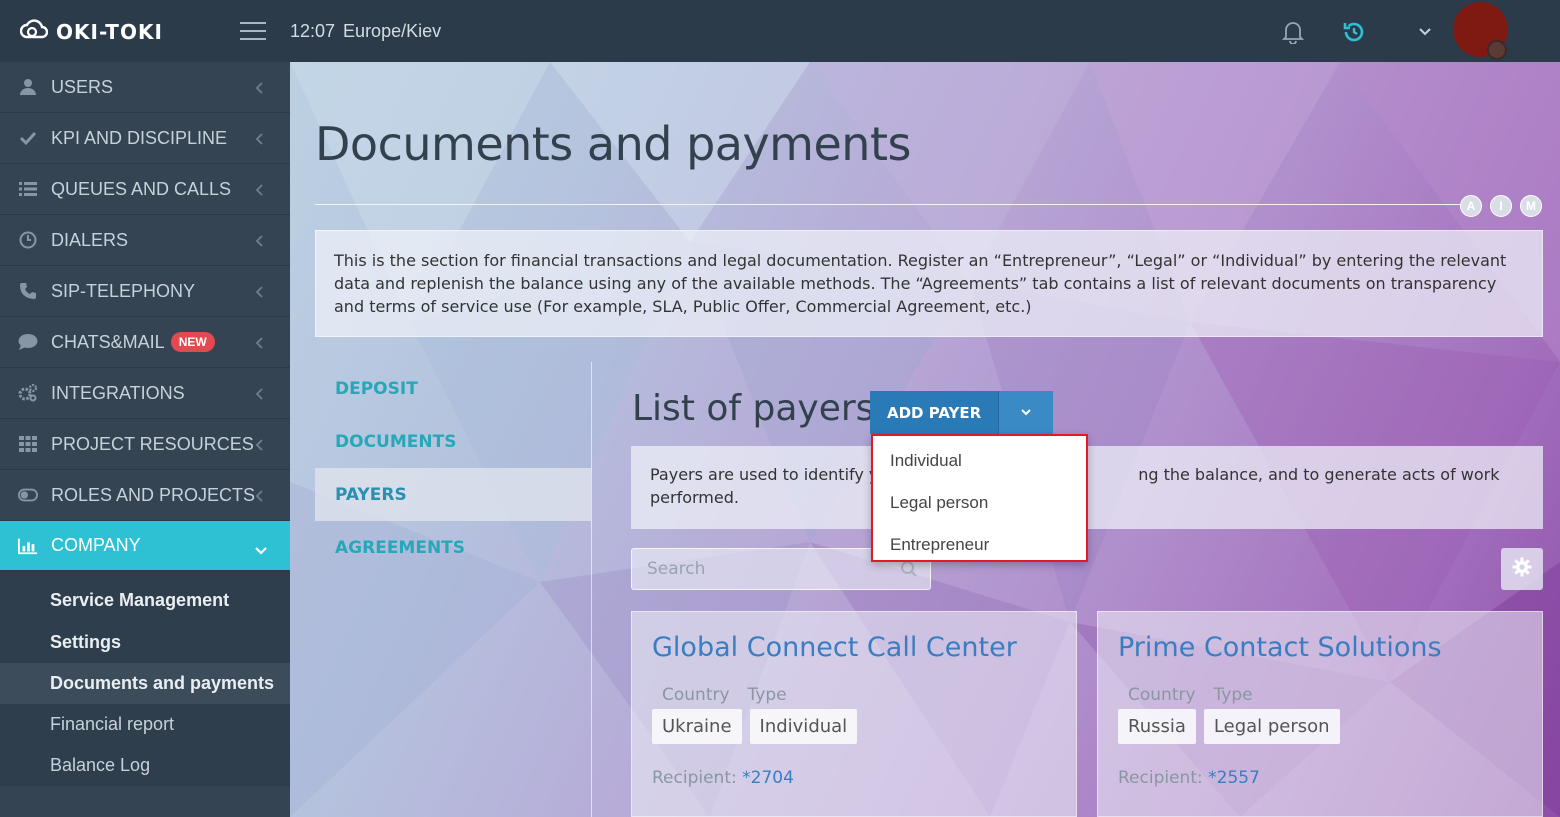 This screenshot has width=1560, height=817. I want to click on sidebar-item-label: KPI AND DISCIPLINE, so click(139, 137).